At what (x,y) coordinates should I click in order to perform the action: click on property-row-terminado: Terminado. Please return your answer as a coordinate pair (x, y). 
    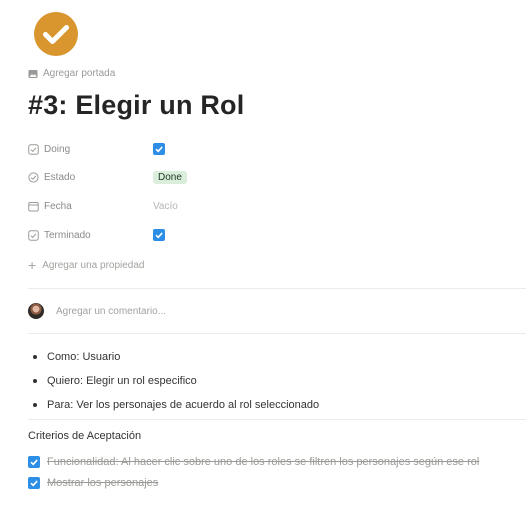
    Looking at the image, I should click on (96, 235).